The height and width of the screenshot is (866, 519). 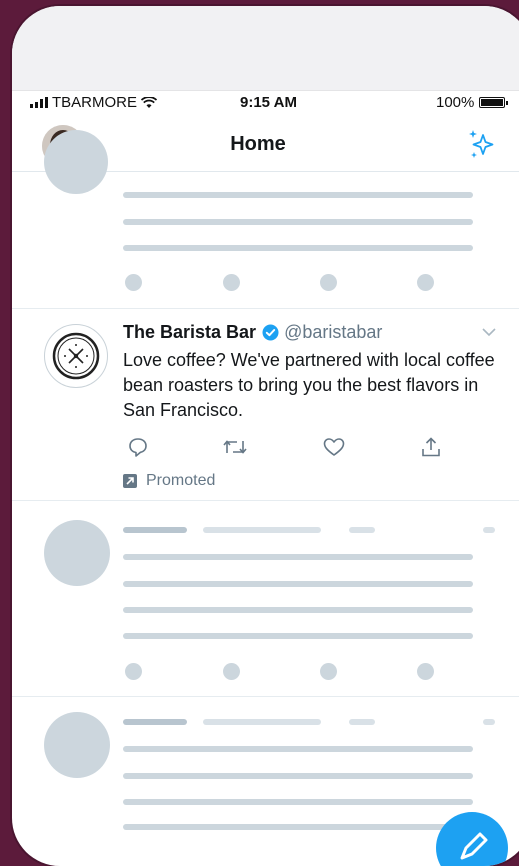 I want to click on account-handle: @baristabar, so click(x=333, y=332).